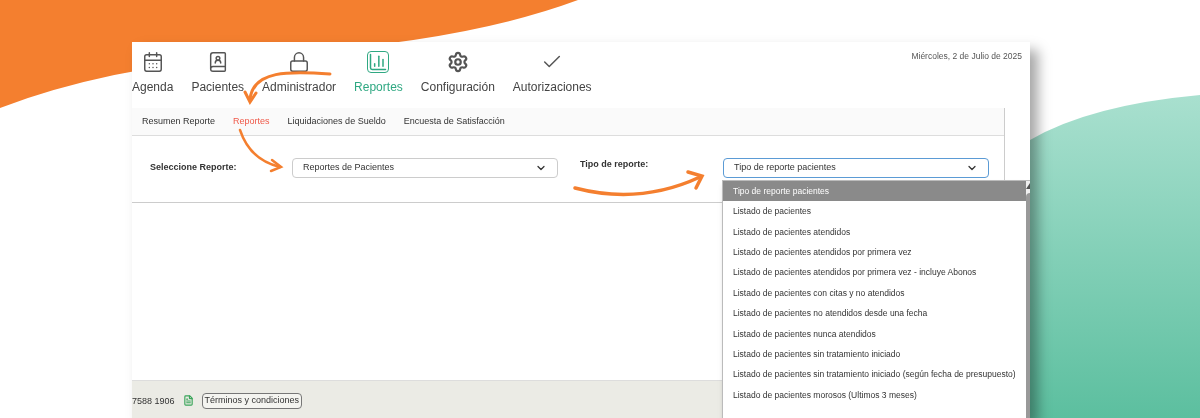 This screenshot has width=1200, height=418. What do you see at coordinates (179, 121) in the screenshot?
I see `sub-tab: Resumen Reporte` at bounding box center [179, 121].